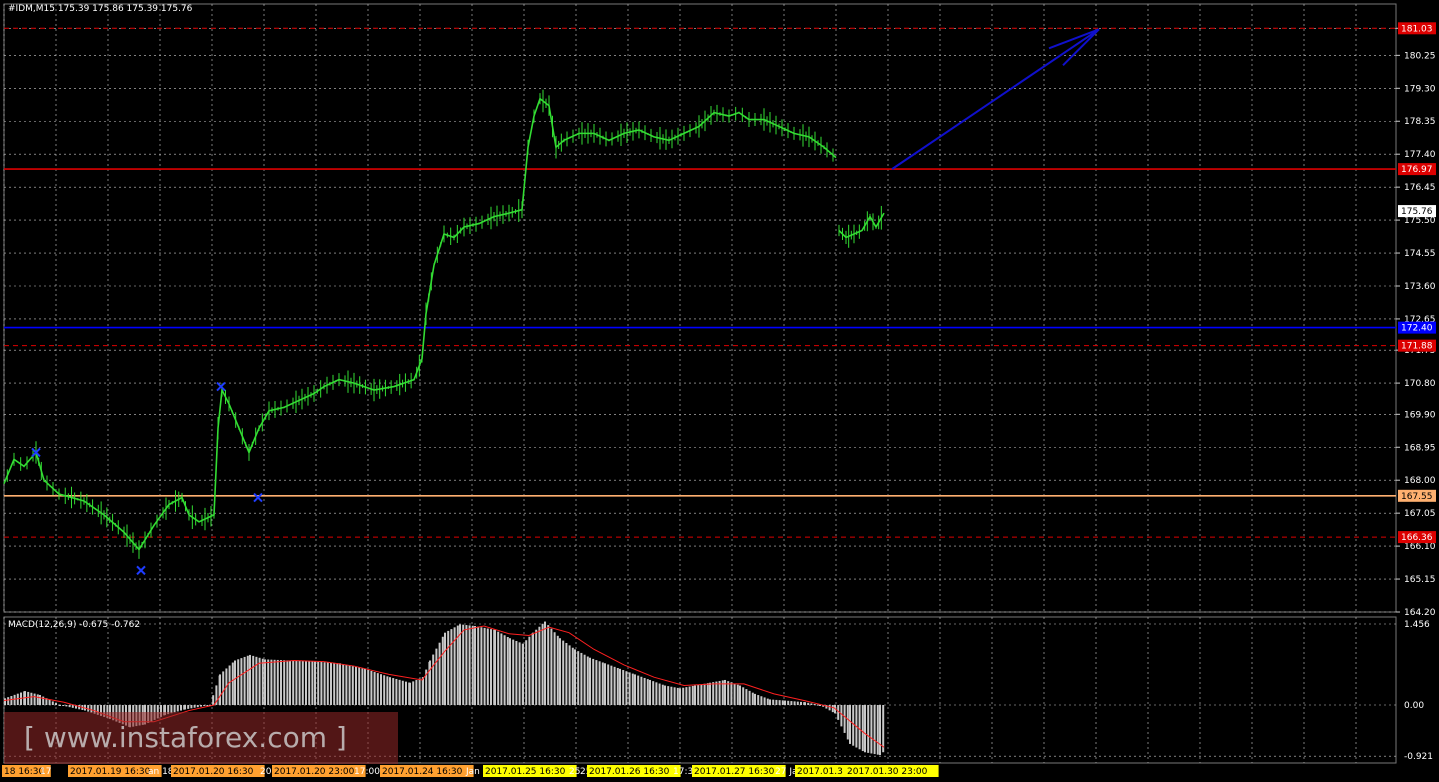 The height and width of the screenshot is (782, 1439). What do you see at coordinates (213, 772) in the screenshot?
I see `x-axis-label: 2017.01.20 16:30` at bounding box center [213, 772].